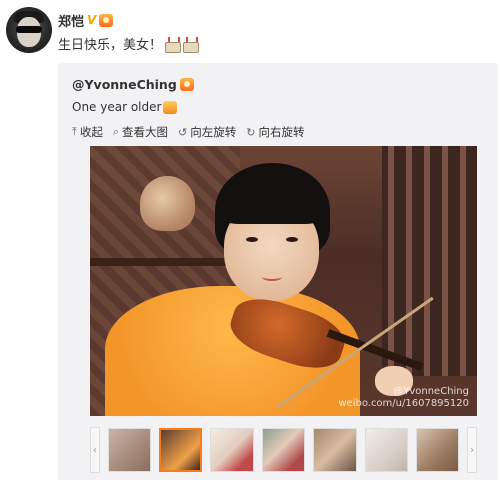 The width and height of the screenshot is (500, 482). I want to click on upload-arrow-icon: ⤒, so click(74, 131).